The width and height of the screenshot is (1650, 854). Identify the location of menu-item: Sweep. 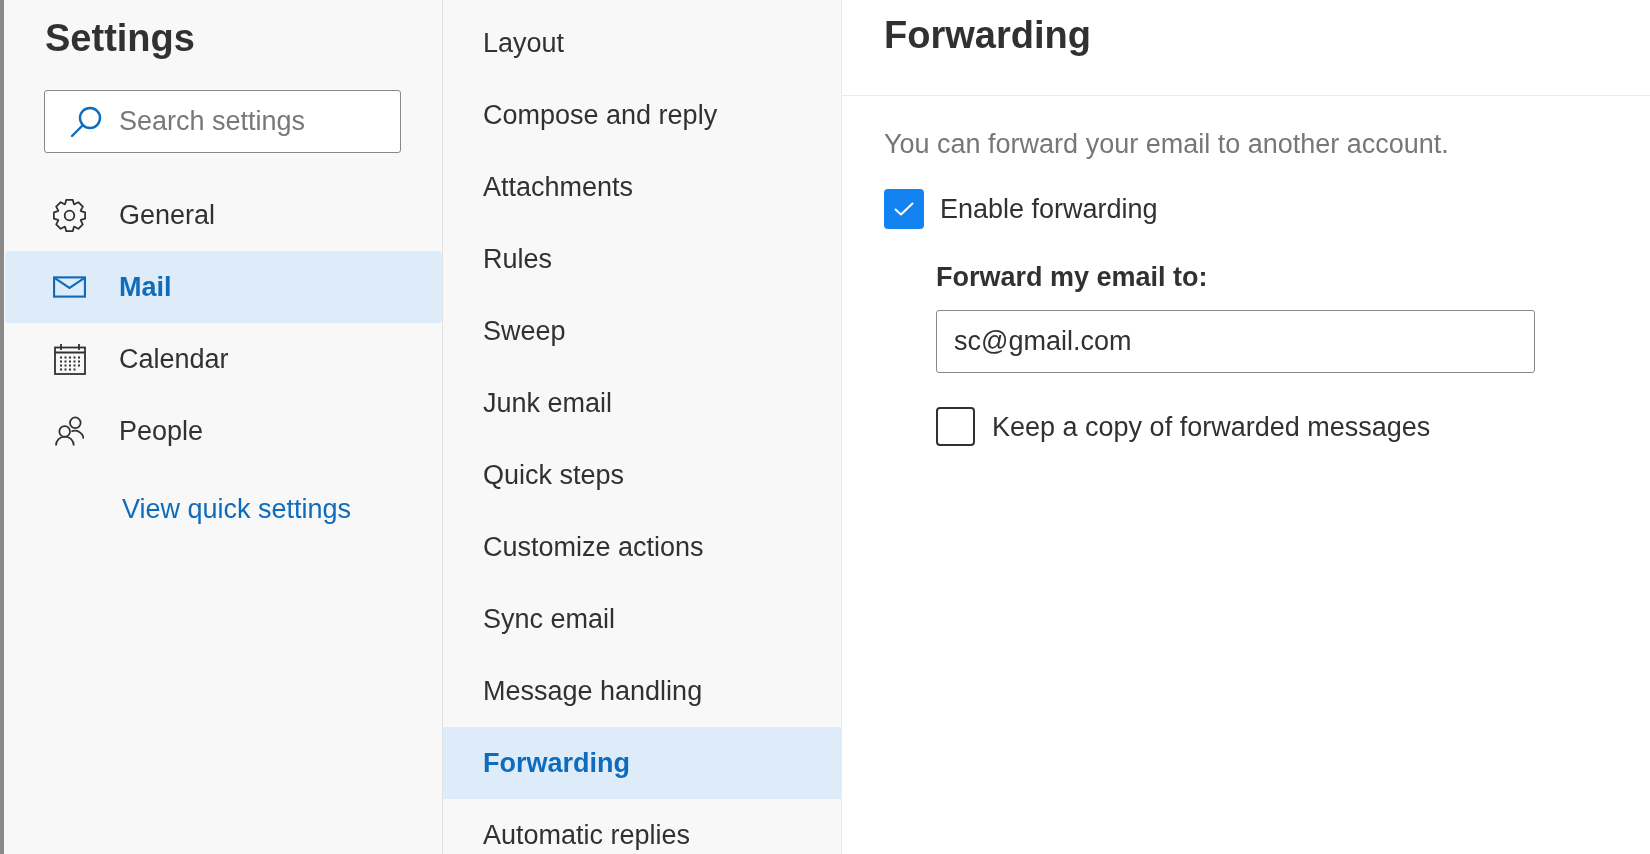
(642, 331).